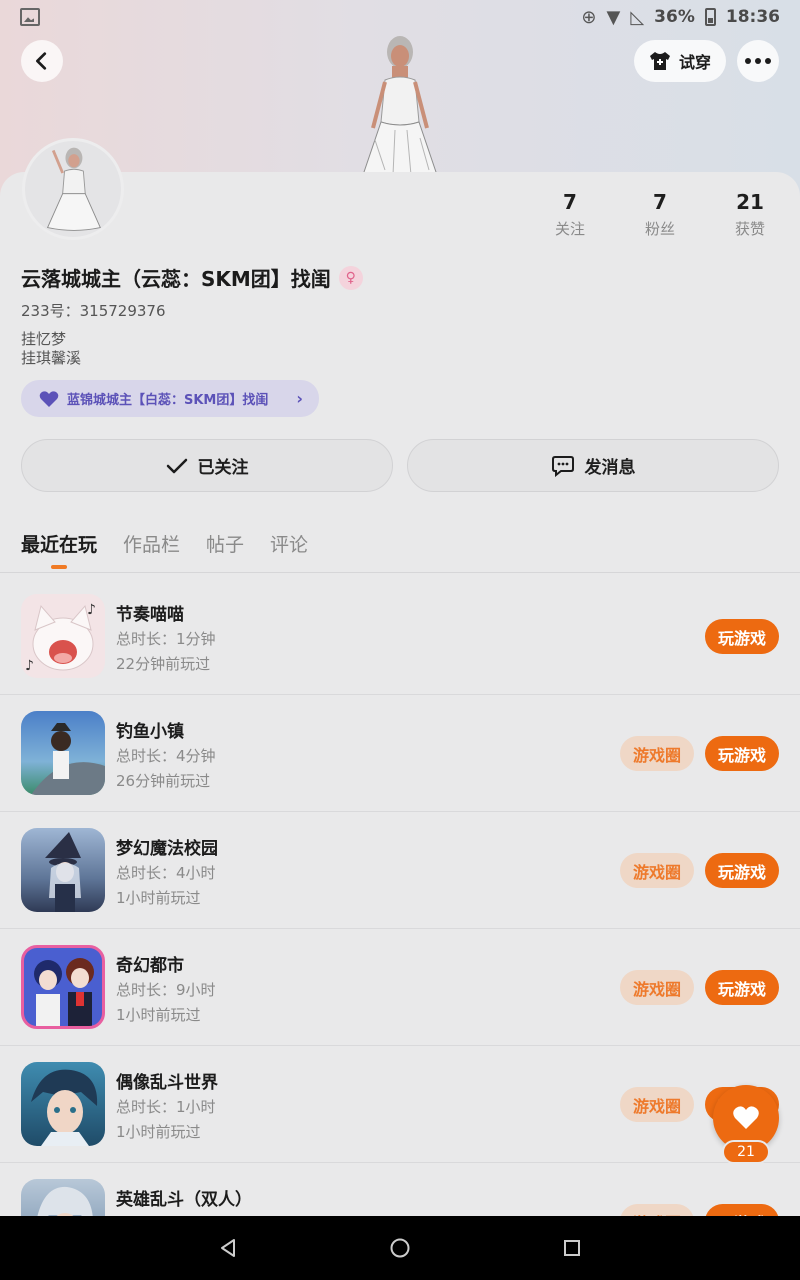 The image size is (800, 1280). I want to click on tab-works: 作品栏, so click(151, 549).